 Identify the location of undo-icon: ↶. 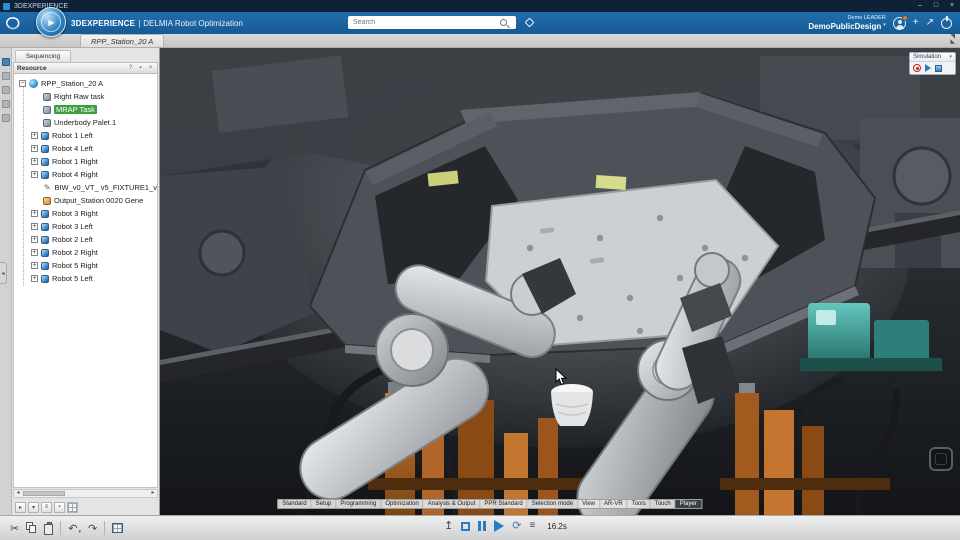
(73, 528).